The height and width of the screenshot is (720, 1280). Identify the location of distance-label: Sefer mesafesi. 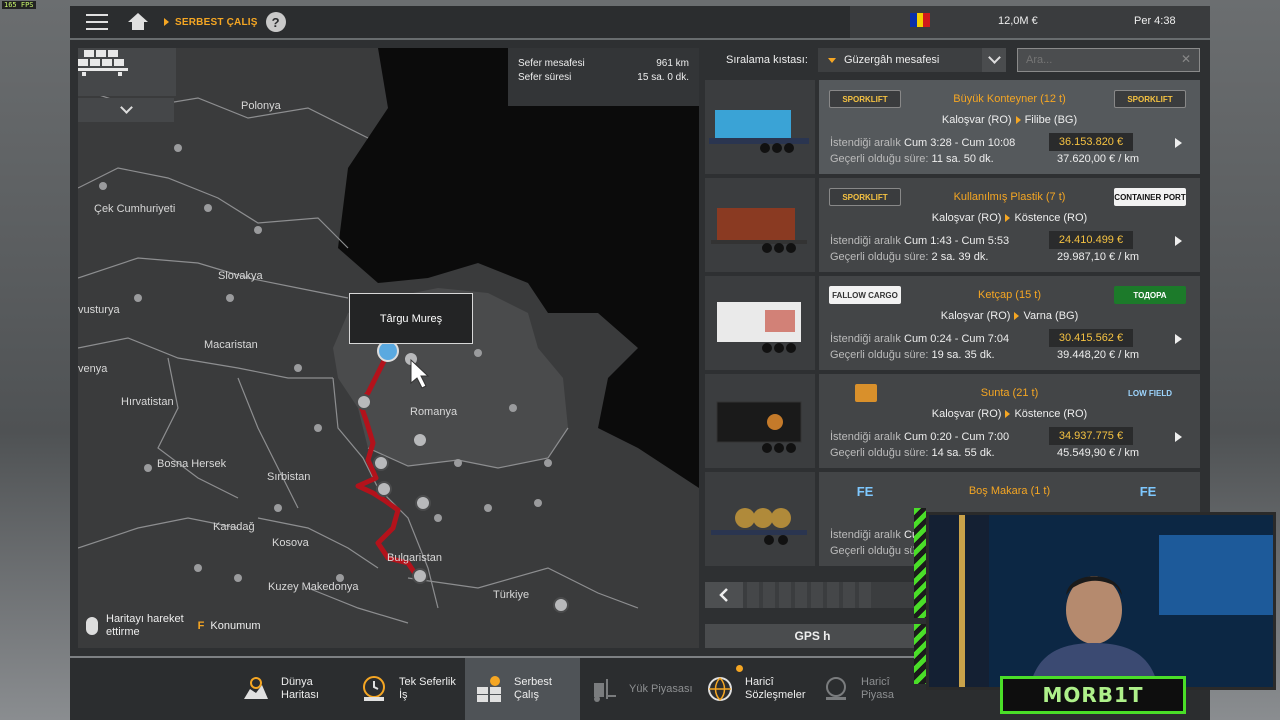
(551, 63).